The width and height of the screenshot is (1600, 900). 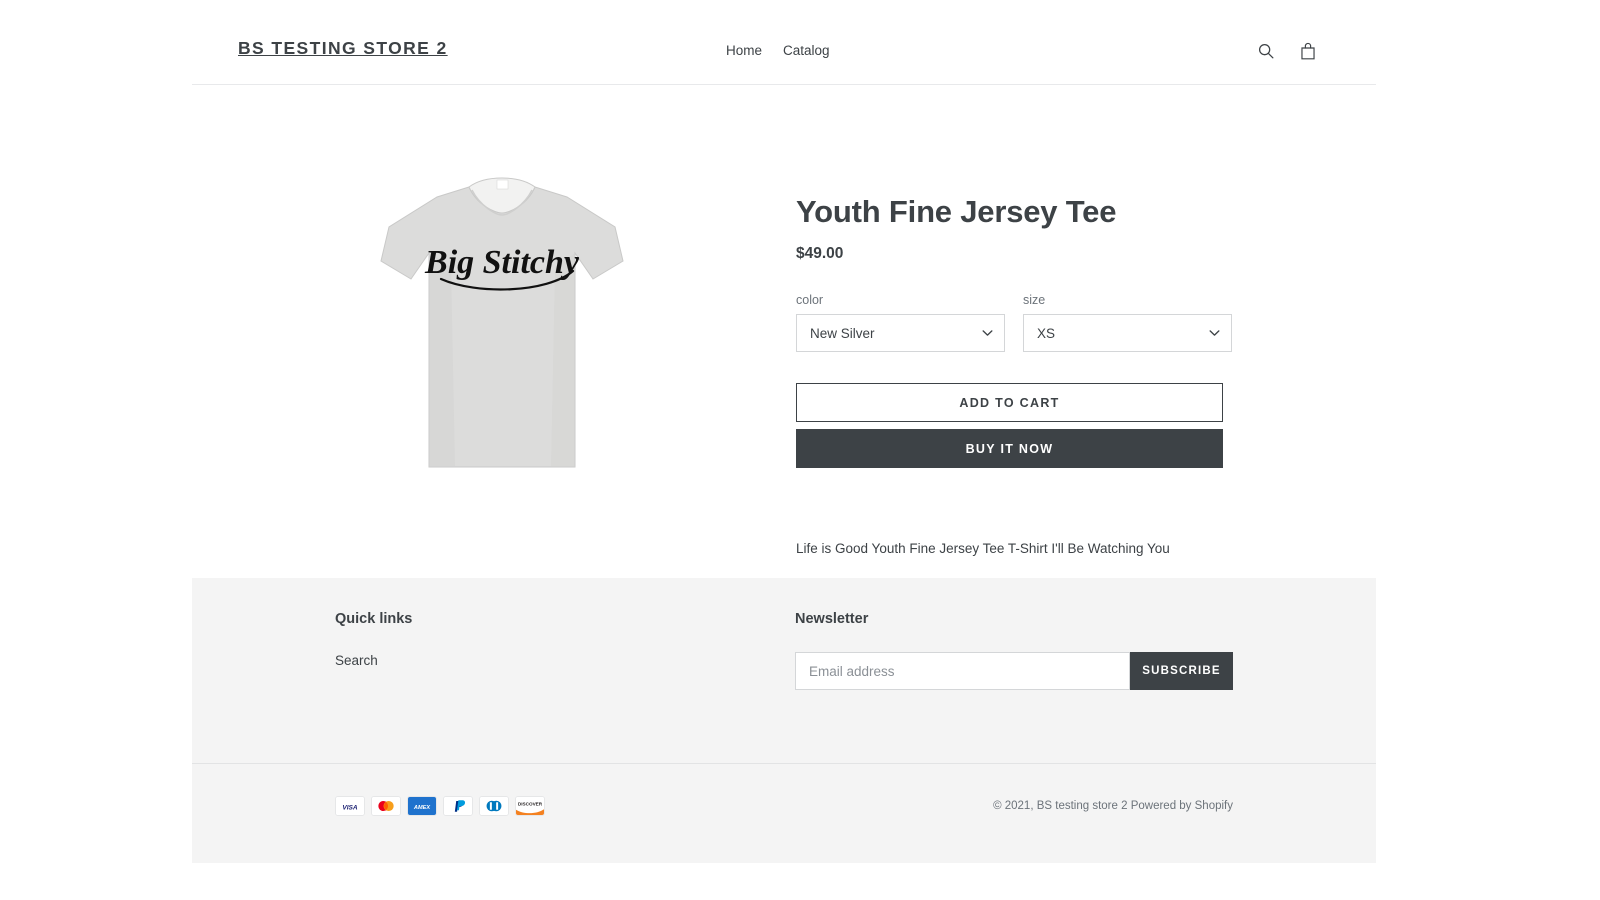 What do you see at coordinates (1182, 806) in the screenshot?
I see `powered-by-shopify-link: Powered by Shopify` at bounding box center [1182, 806].